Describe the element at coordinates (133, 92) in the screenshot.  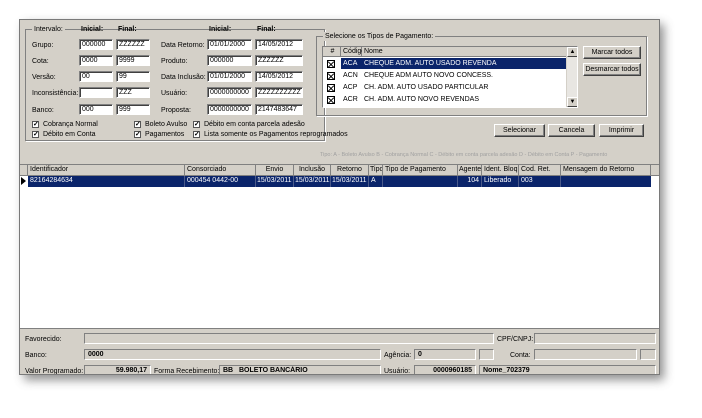
I see `inconsistency-final-input: ZZZ` at that location.